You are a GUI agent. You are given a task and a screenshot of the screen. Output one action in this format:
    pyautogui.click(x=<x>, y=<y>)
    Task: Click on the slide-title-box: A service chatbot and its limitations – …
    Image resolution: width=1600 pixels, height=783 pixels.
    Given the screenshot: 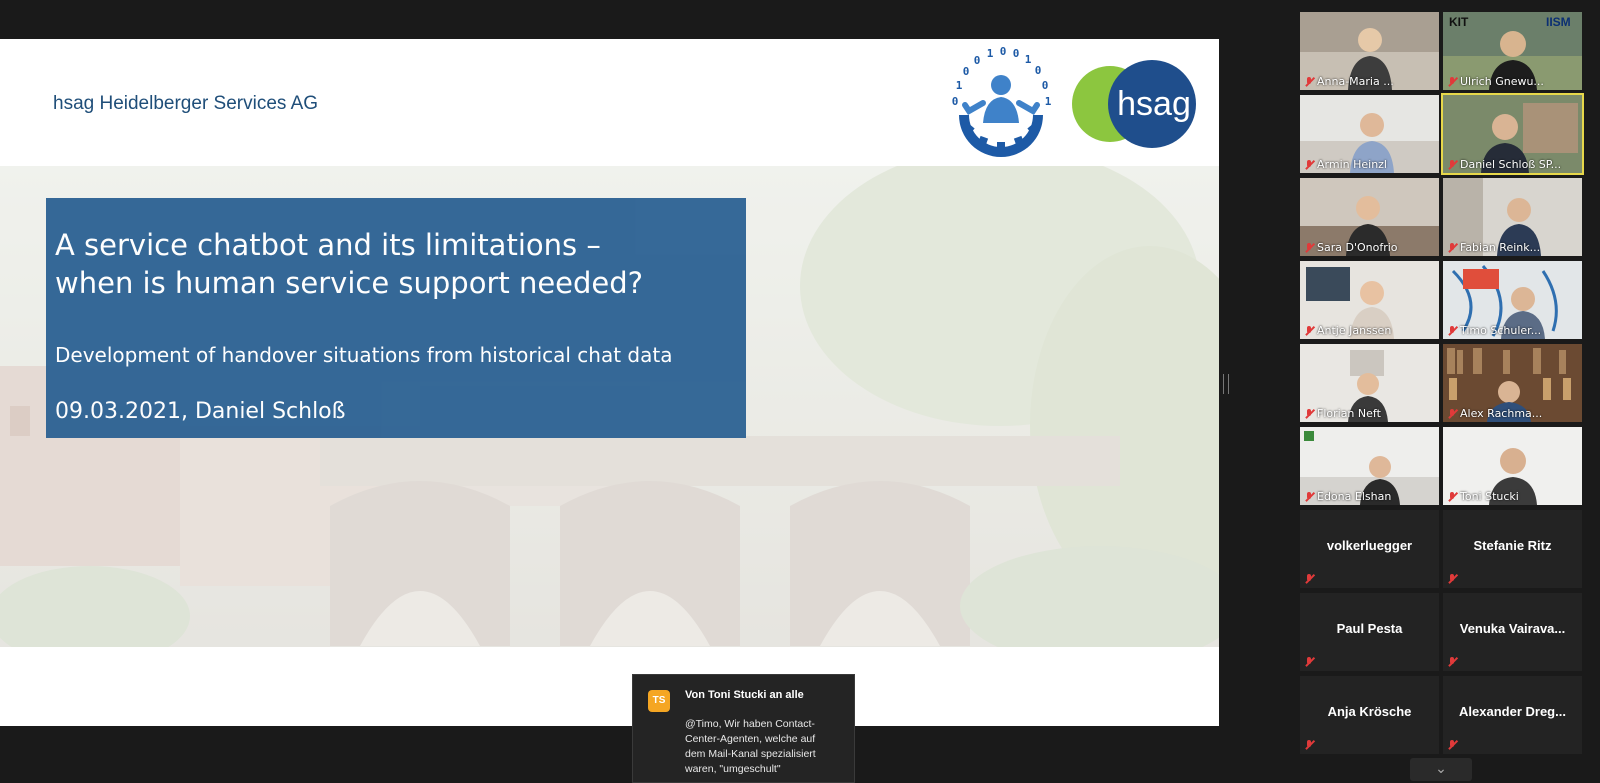 What is the action you would take?
    pyautogui.click(x=396, y=318)
    